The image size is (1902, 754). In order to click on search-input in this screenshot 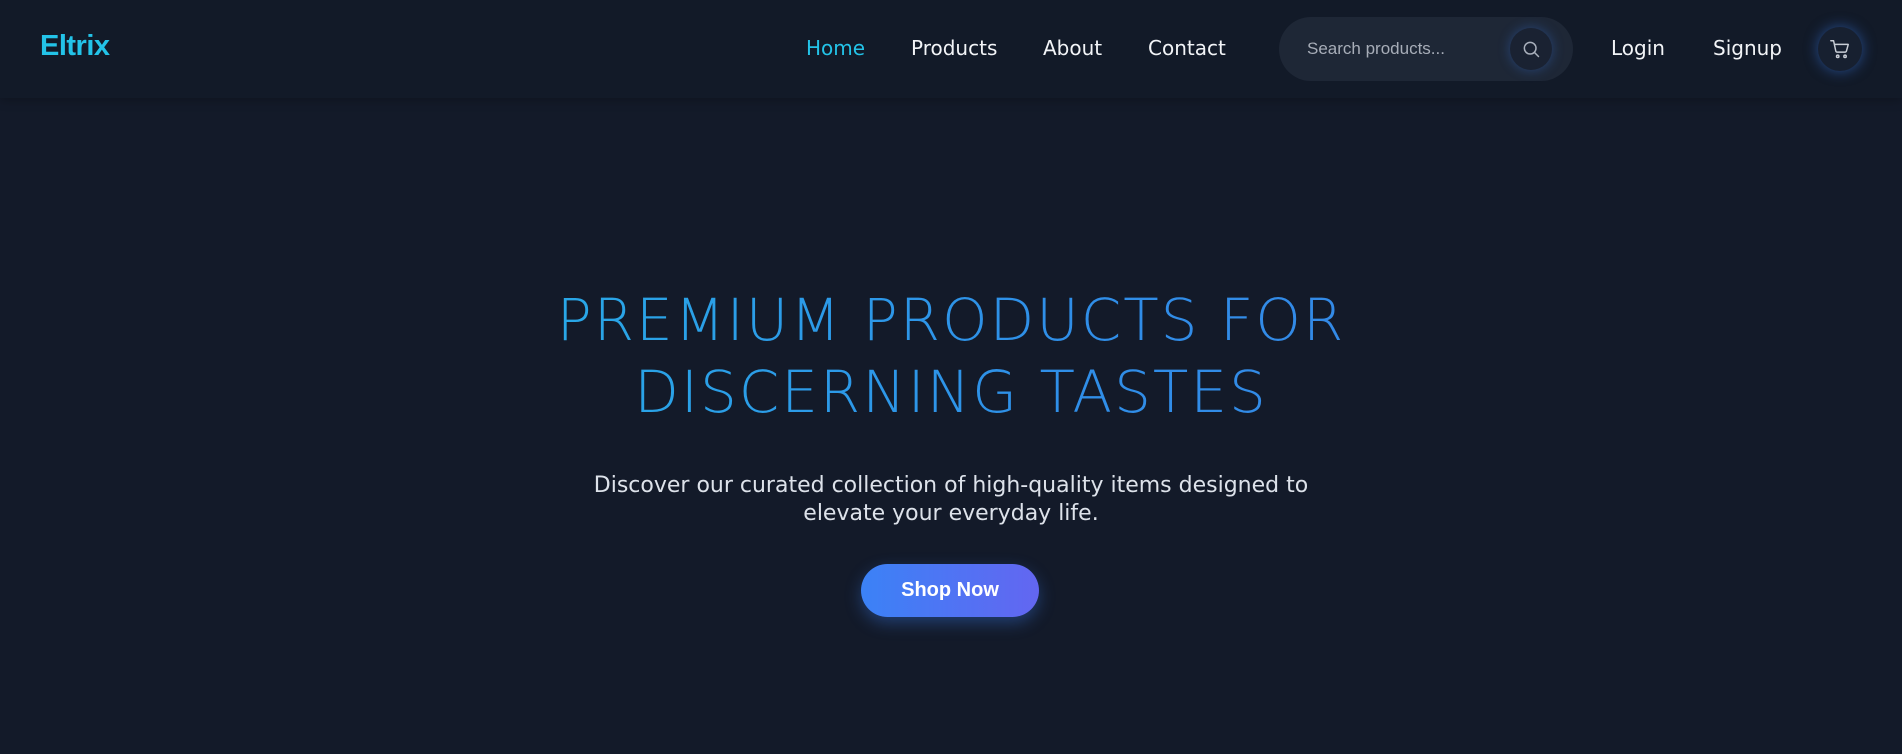, I will do `click(1405, 49)`.